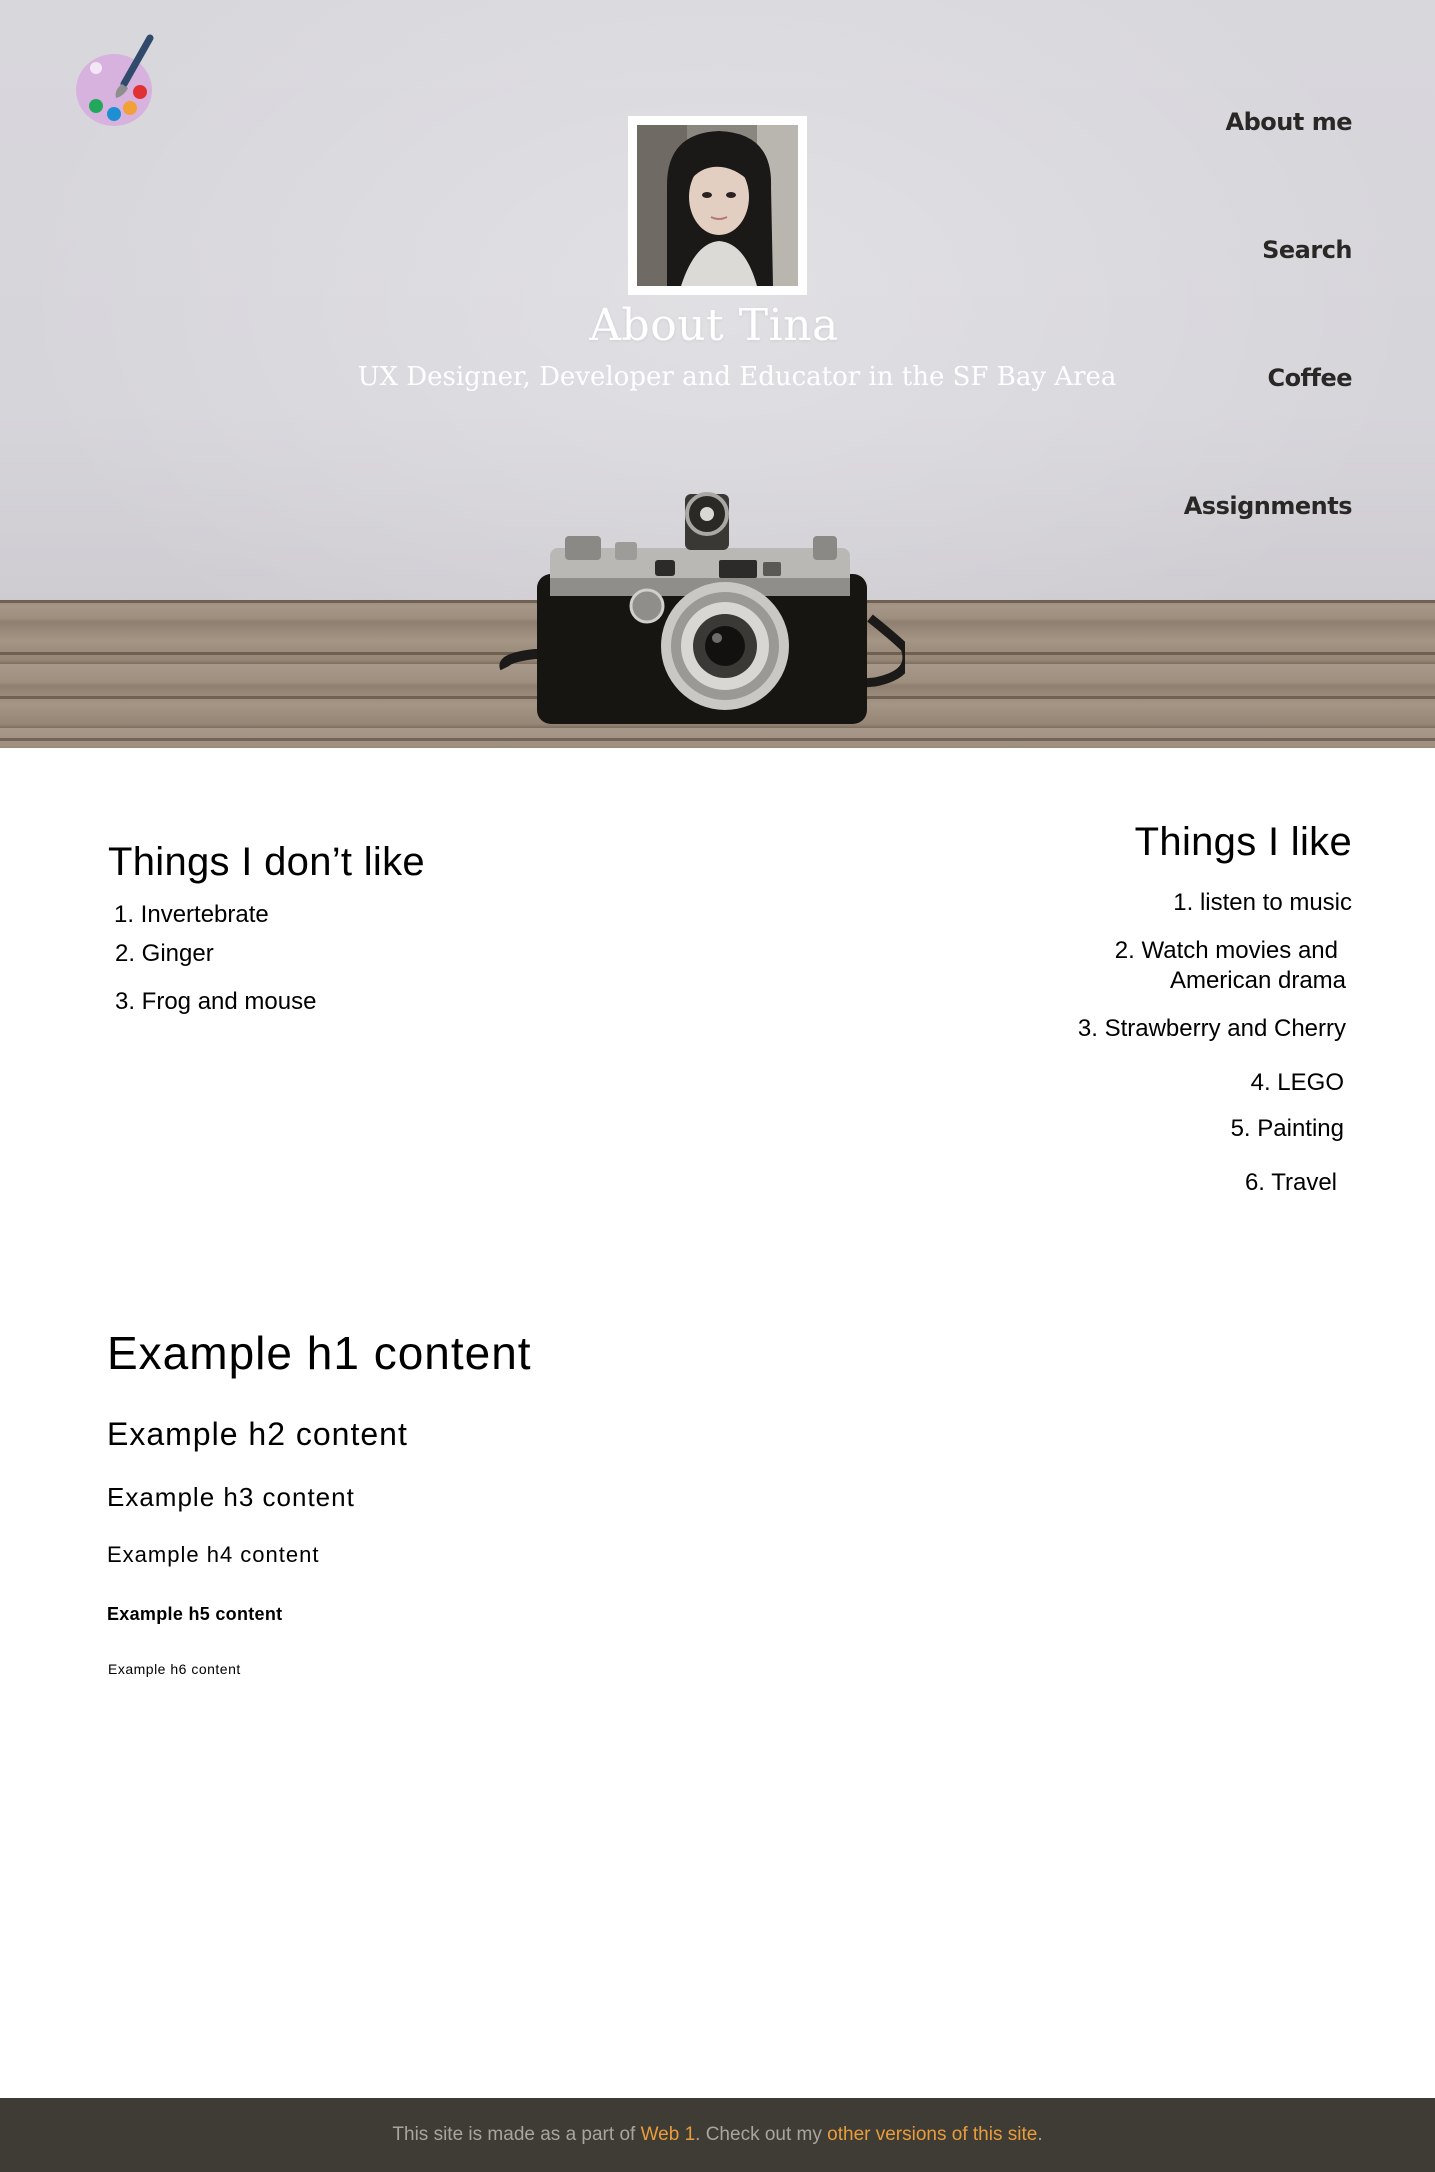 The height and width of the screenshot is (2172, 1435). Describe the element at coordinates (116, 82) in the screenshot. I see `paint-palette-icon` at that location.